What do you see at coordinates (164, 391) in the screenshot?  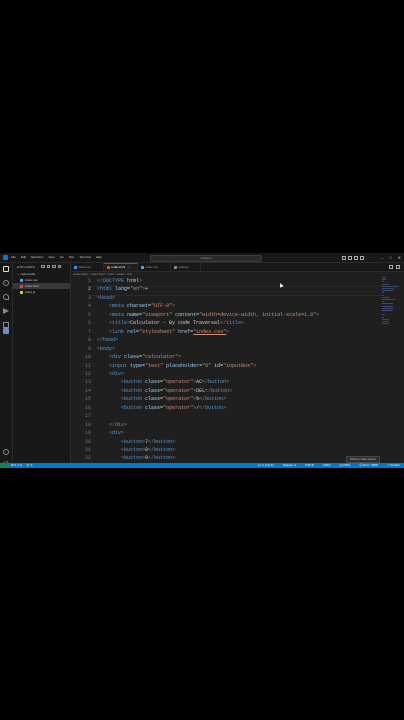 I see `code-line: <button class="operator">DEL</button>` at bounding box center [164, 391].